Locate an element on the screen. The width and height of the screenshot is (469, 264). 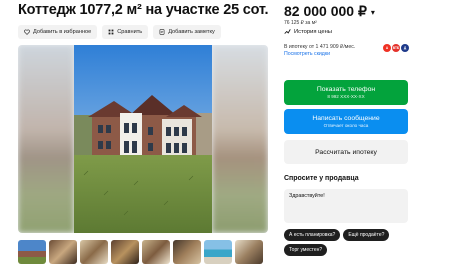
add-note-button: Добавить заметку is located at coordinates (187, 32).